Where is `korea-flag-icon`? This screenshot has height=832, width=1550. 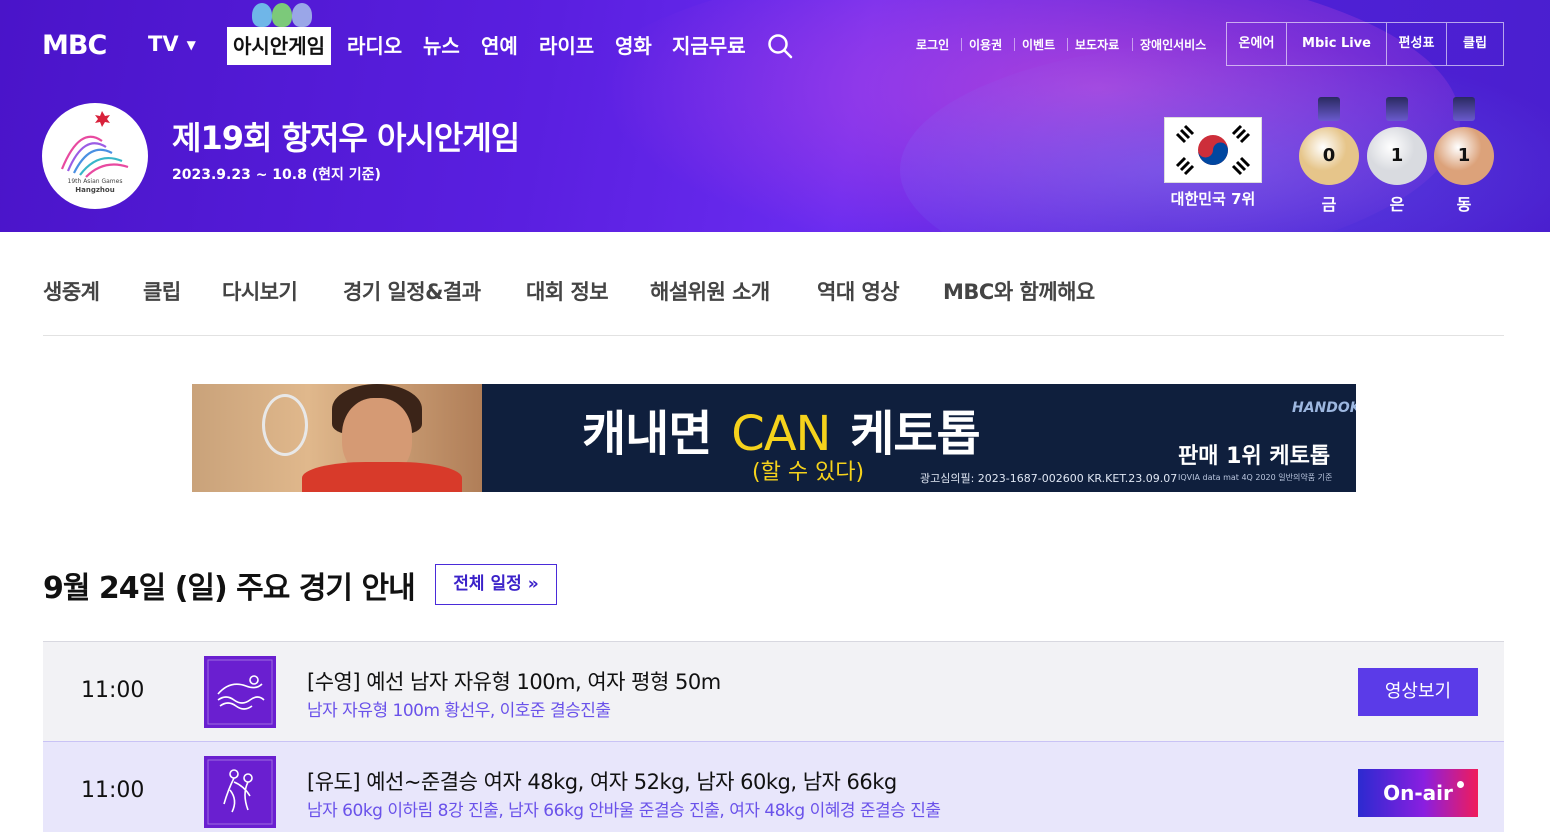
korea-flag-icon is located at coordinates (1213, 150).